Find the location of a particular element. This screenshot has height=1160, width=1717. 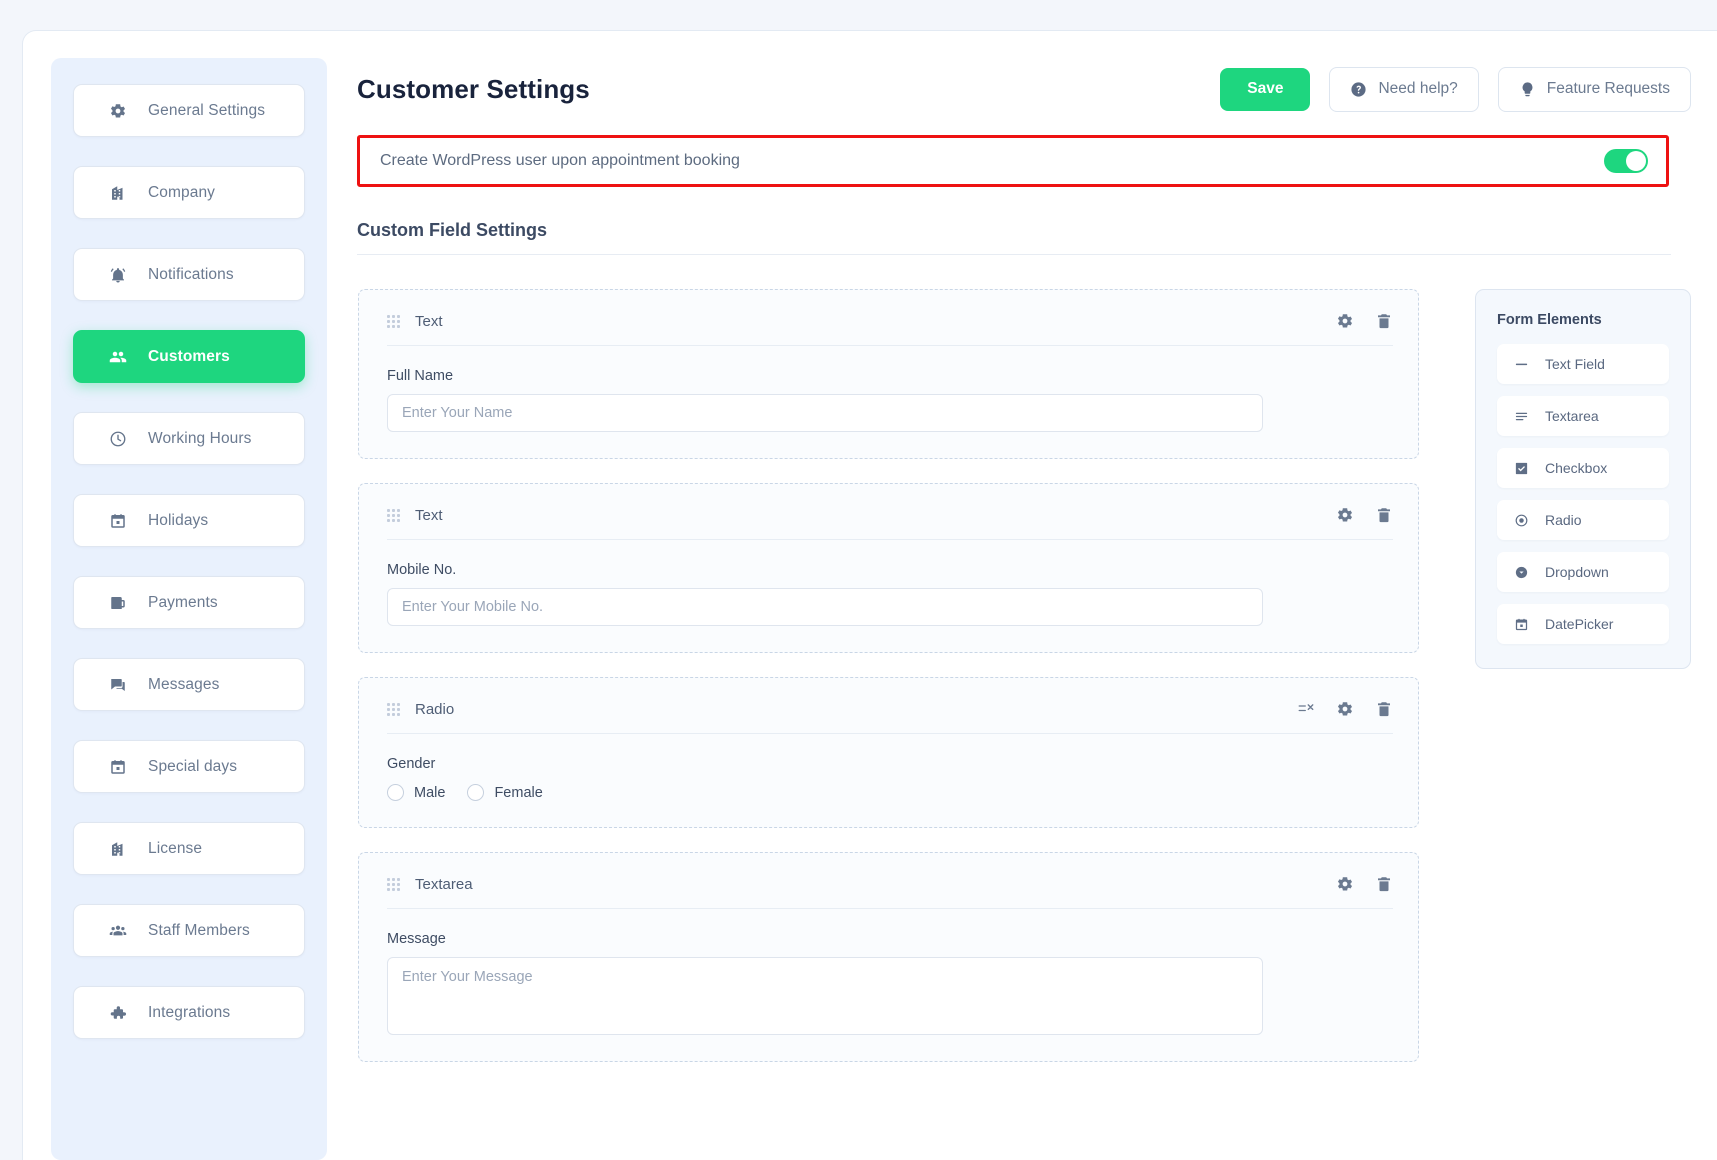

form-element-text-field: Text Field is located at coordinates (1583, 364).